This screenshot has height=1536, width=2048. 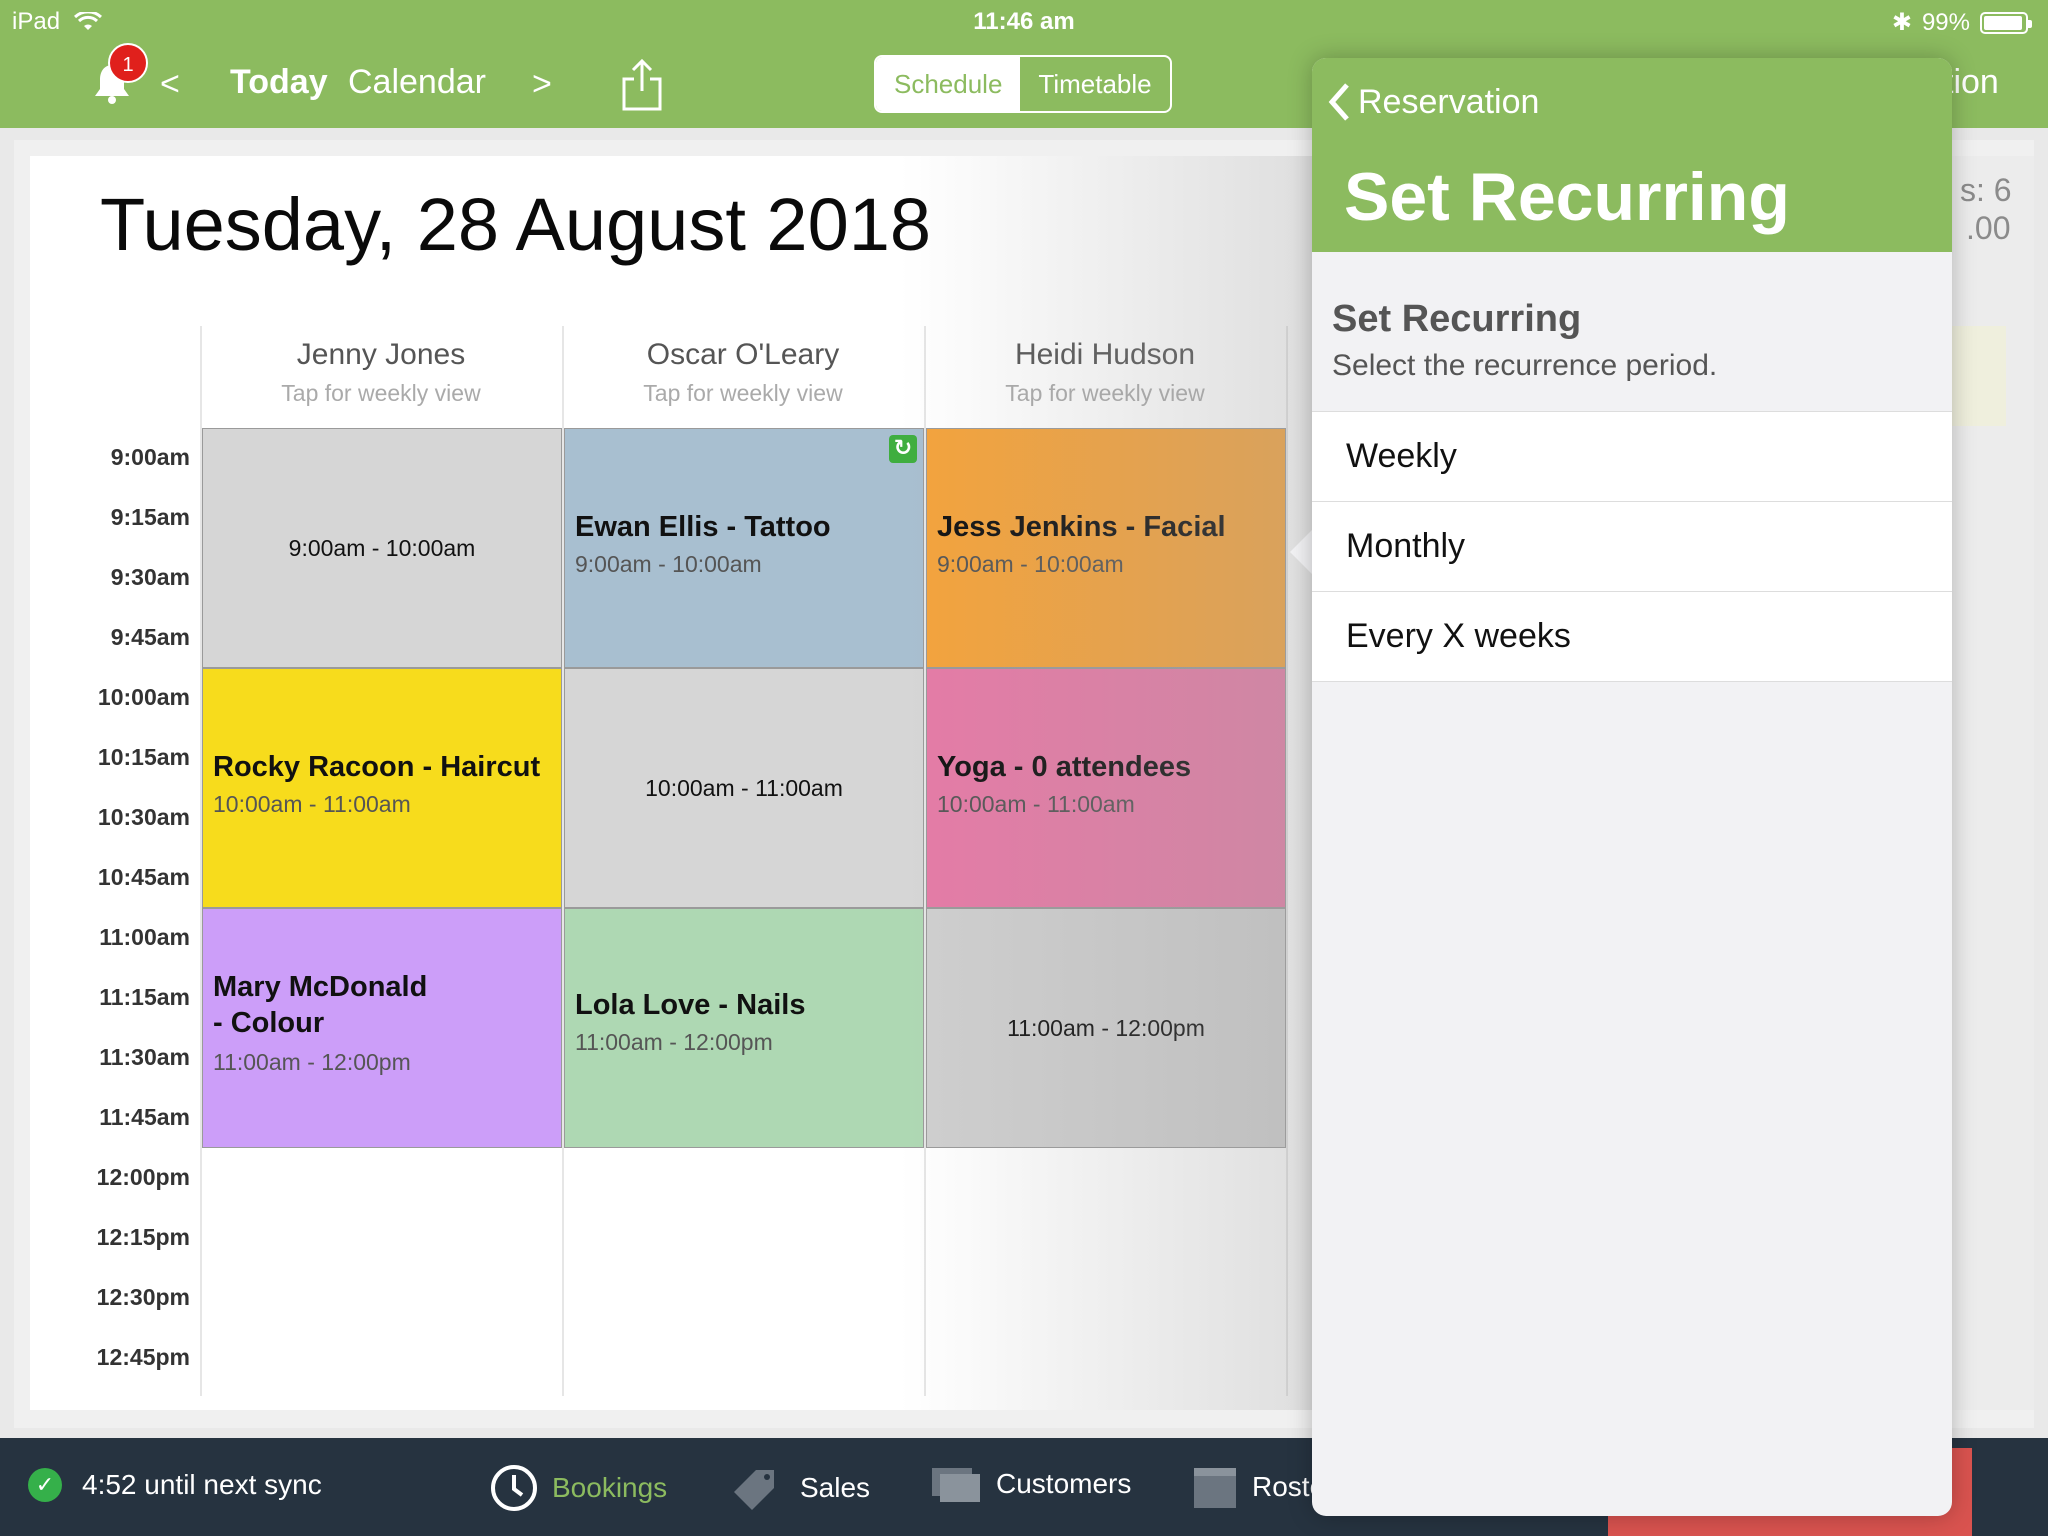 I want to click on partial-stat-2: .00, so click(x=1988, y=228).